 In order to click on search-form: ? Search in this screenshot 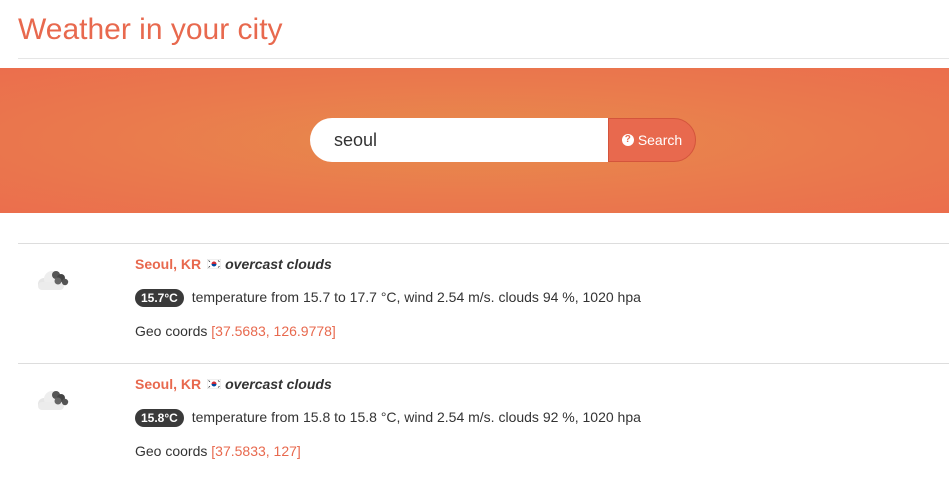, I will do `click(503, 140)`.